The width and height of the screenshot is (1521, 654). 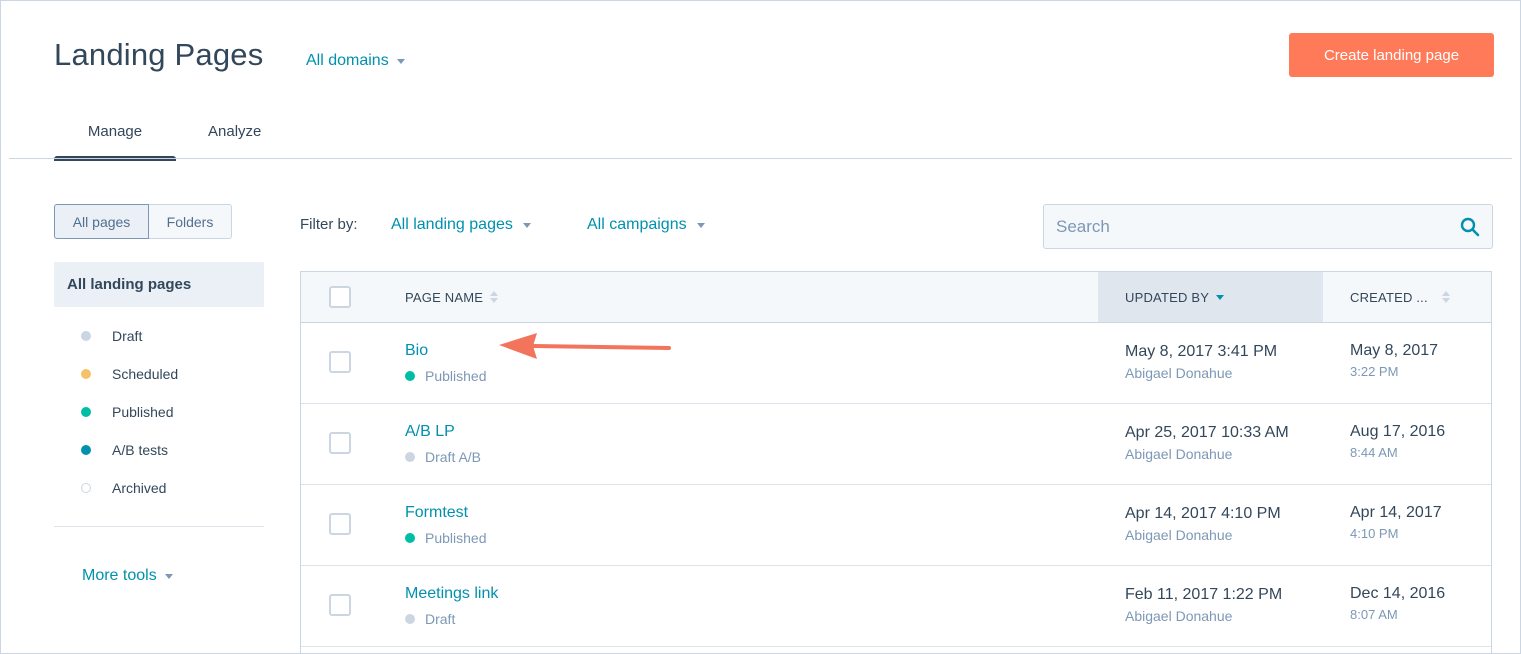 What do you see at coordinates (1204, 594) in the screenshot?
I see `updated-date: Feb 11, 2017 1:22 PM` at bounding box center [1204, 594].